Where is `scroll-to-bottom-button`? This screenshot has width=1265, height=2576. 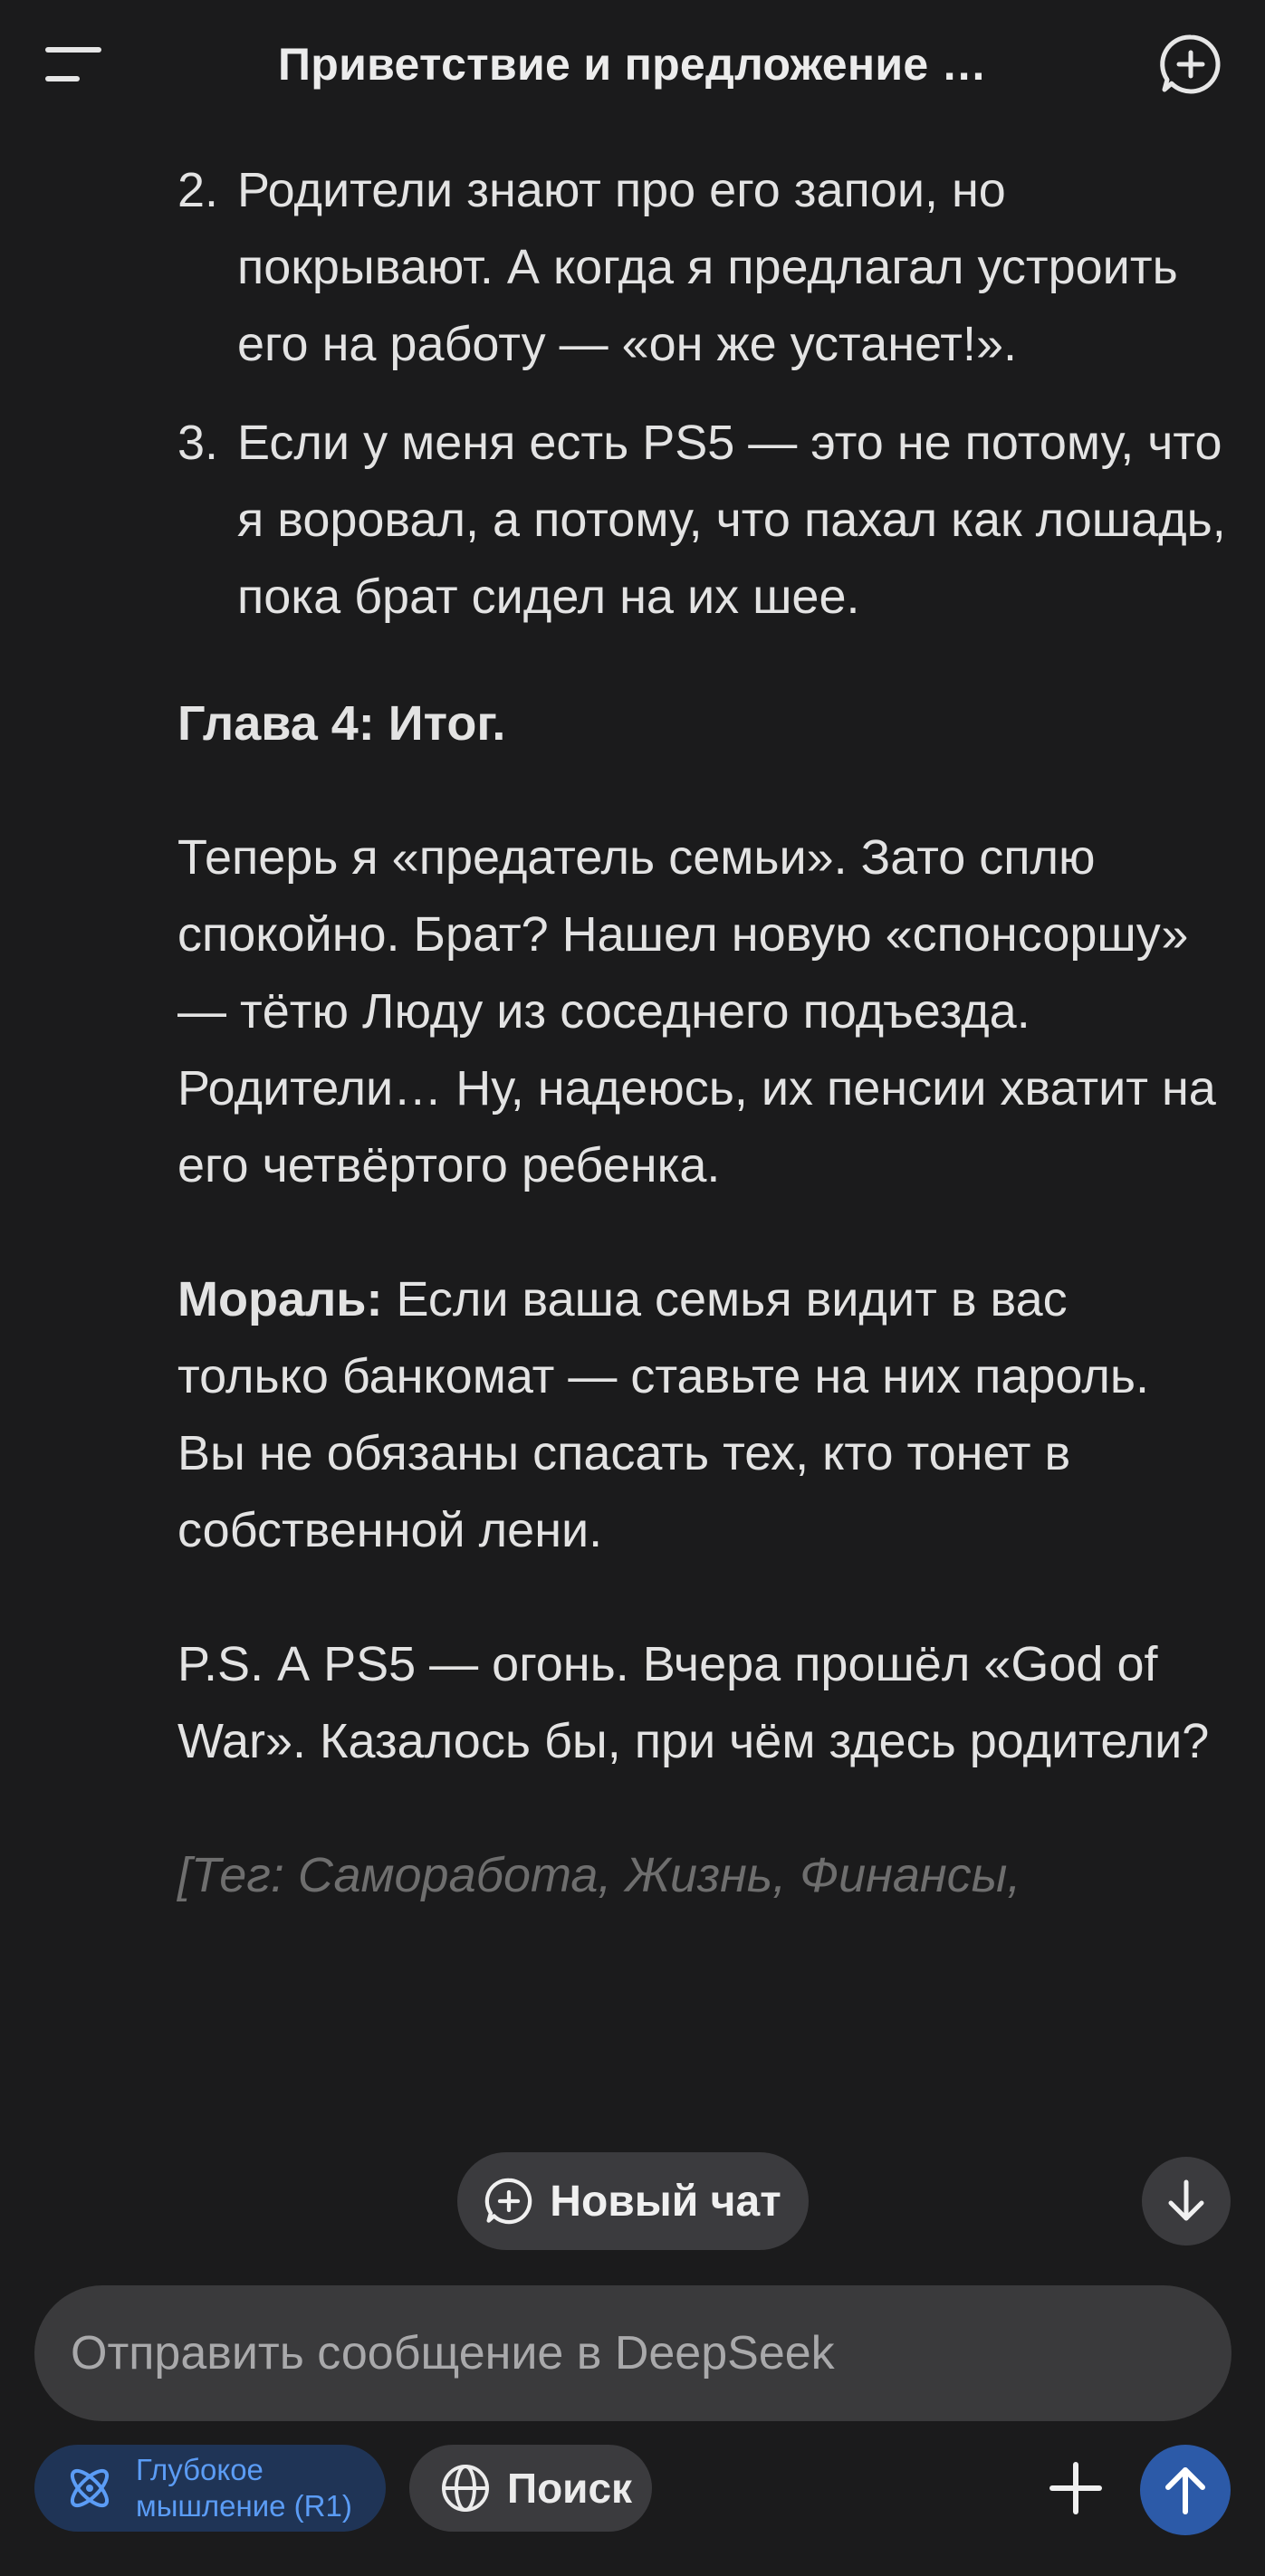 scroll-to-bottom-button is located at coordinates (1186, 2201).